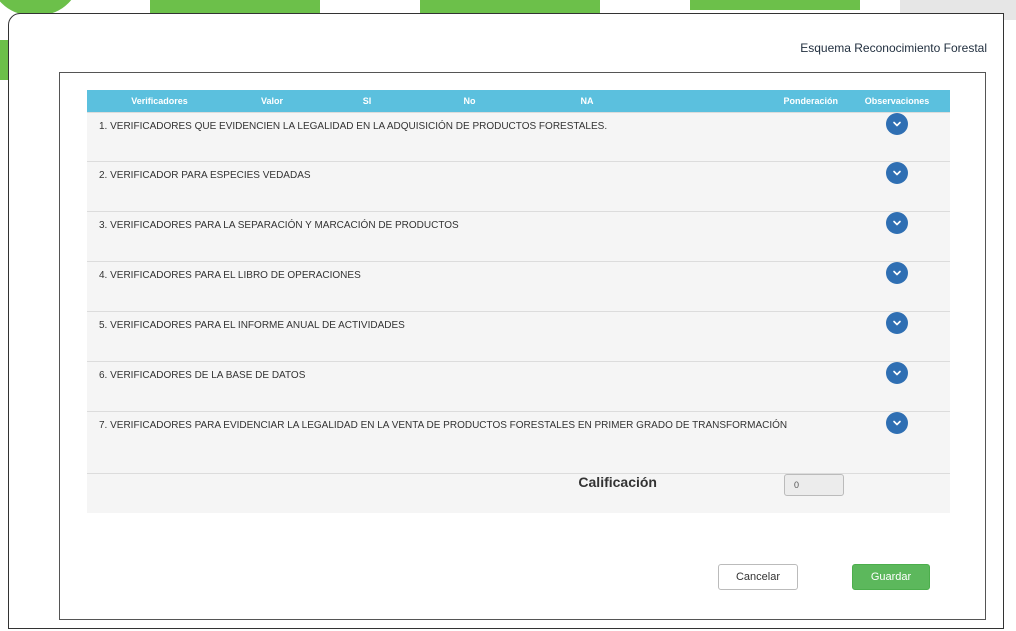  I want to click on modal-title: Esquema Reconocimiento Forestal, so click(893, 48).